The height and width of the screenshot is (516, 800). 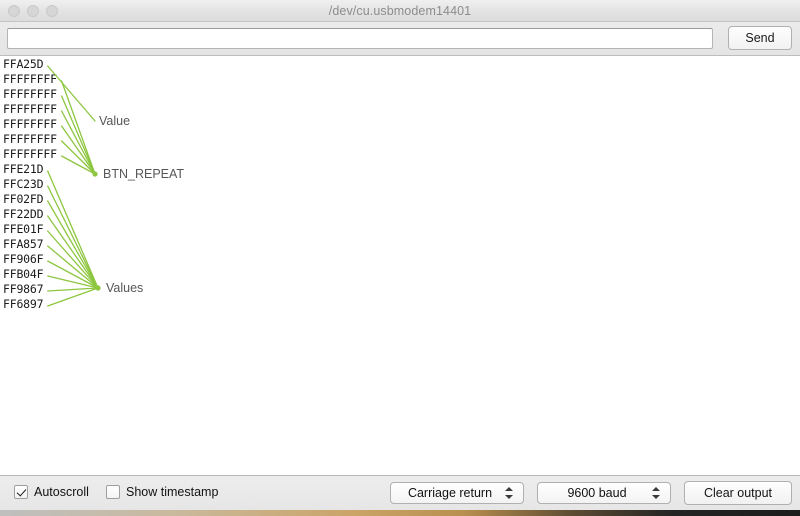 What do you see at coordinates (360, 38) in the screenshot?
I see `serial-send-input` at bounding box center [360, 38].